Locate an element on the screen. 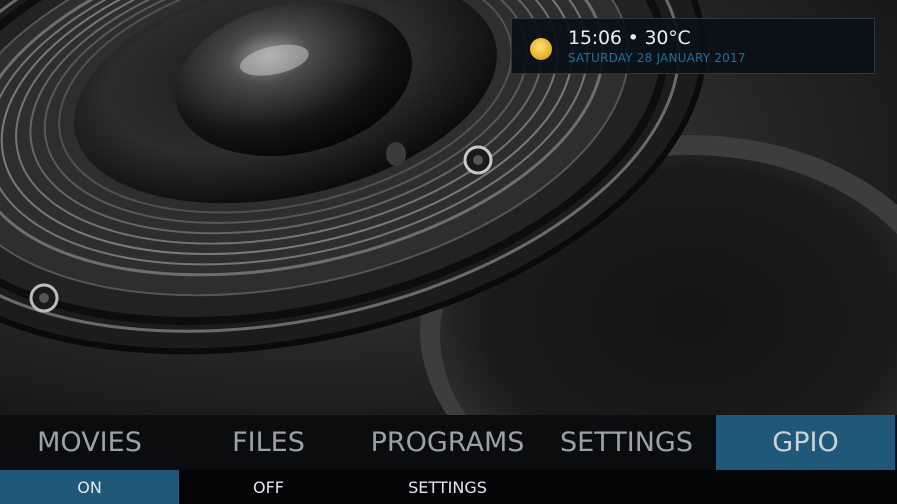 The image size is (897, 504). menu-item-label: SETTINGS is located at coordinates (626, 442).